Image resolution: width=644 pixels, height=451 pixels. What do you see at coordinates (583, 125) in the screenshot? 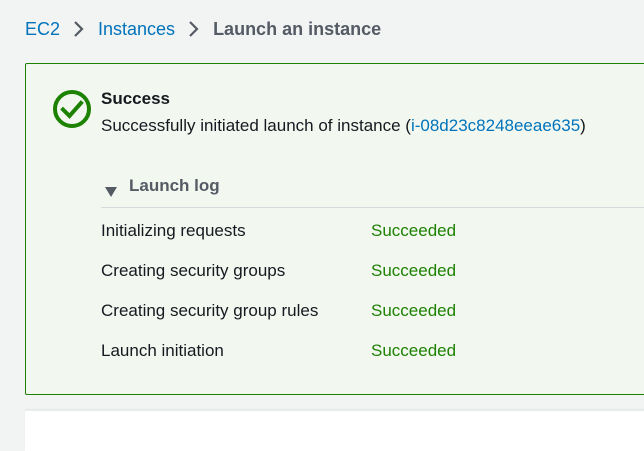
I see `flash-message-suffix: )` at bounding box center [583, 125].